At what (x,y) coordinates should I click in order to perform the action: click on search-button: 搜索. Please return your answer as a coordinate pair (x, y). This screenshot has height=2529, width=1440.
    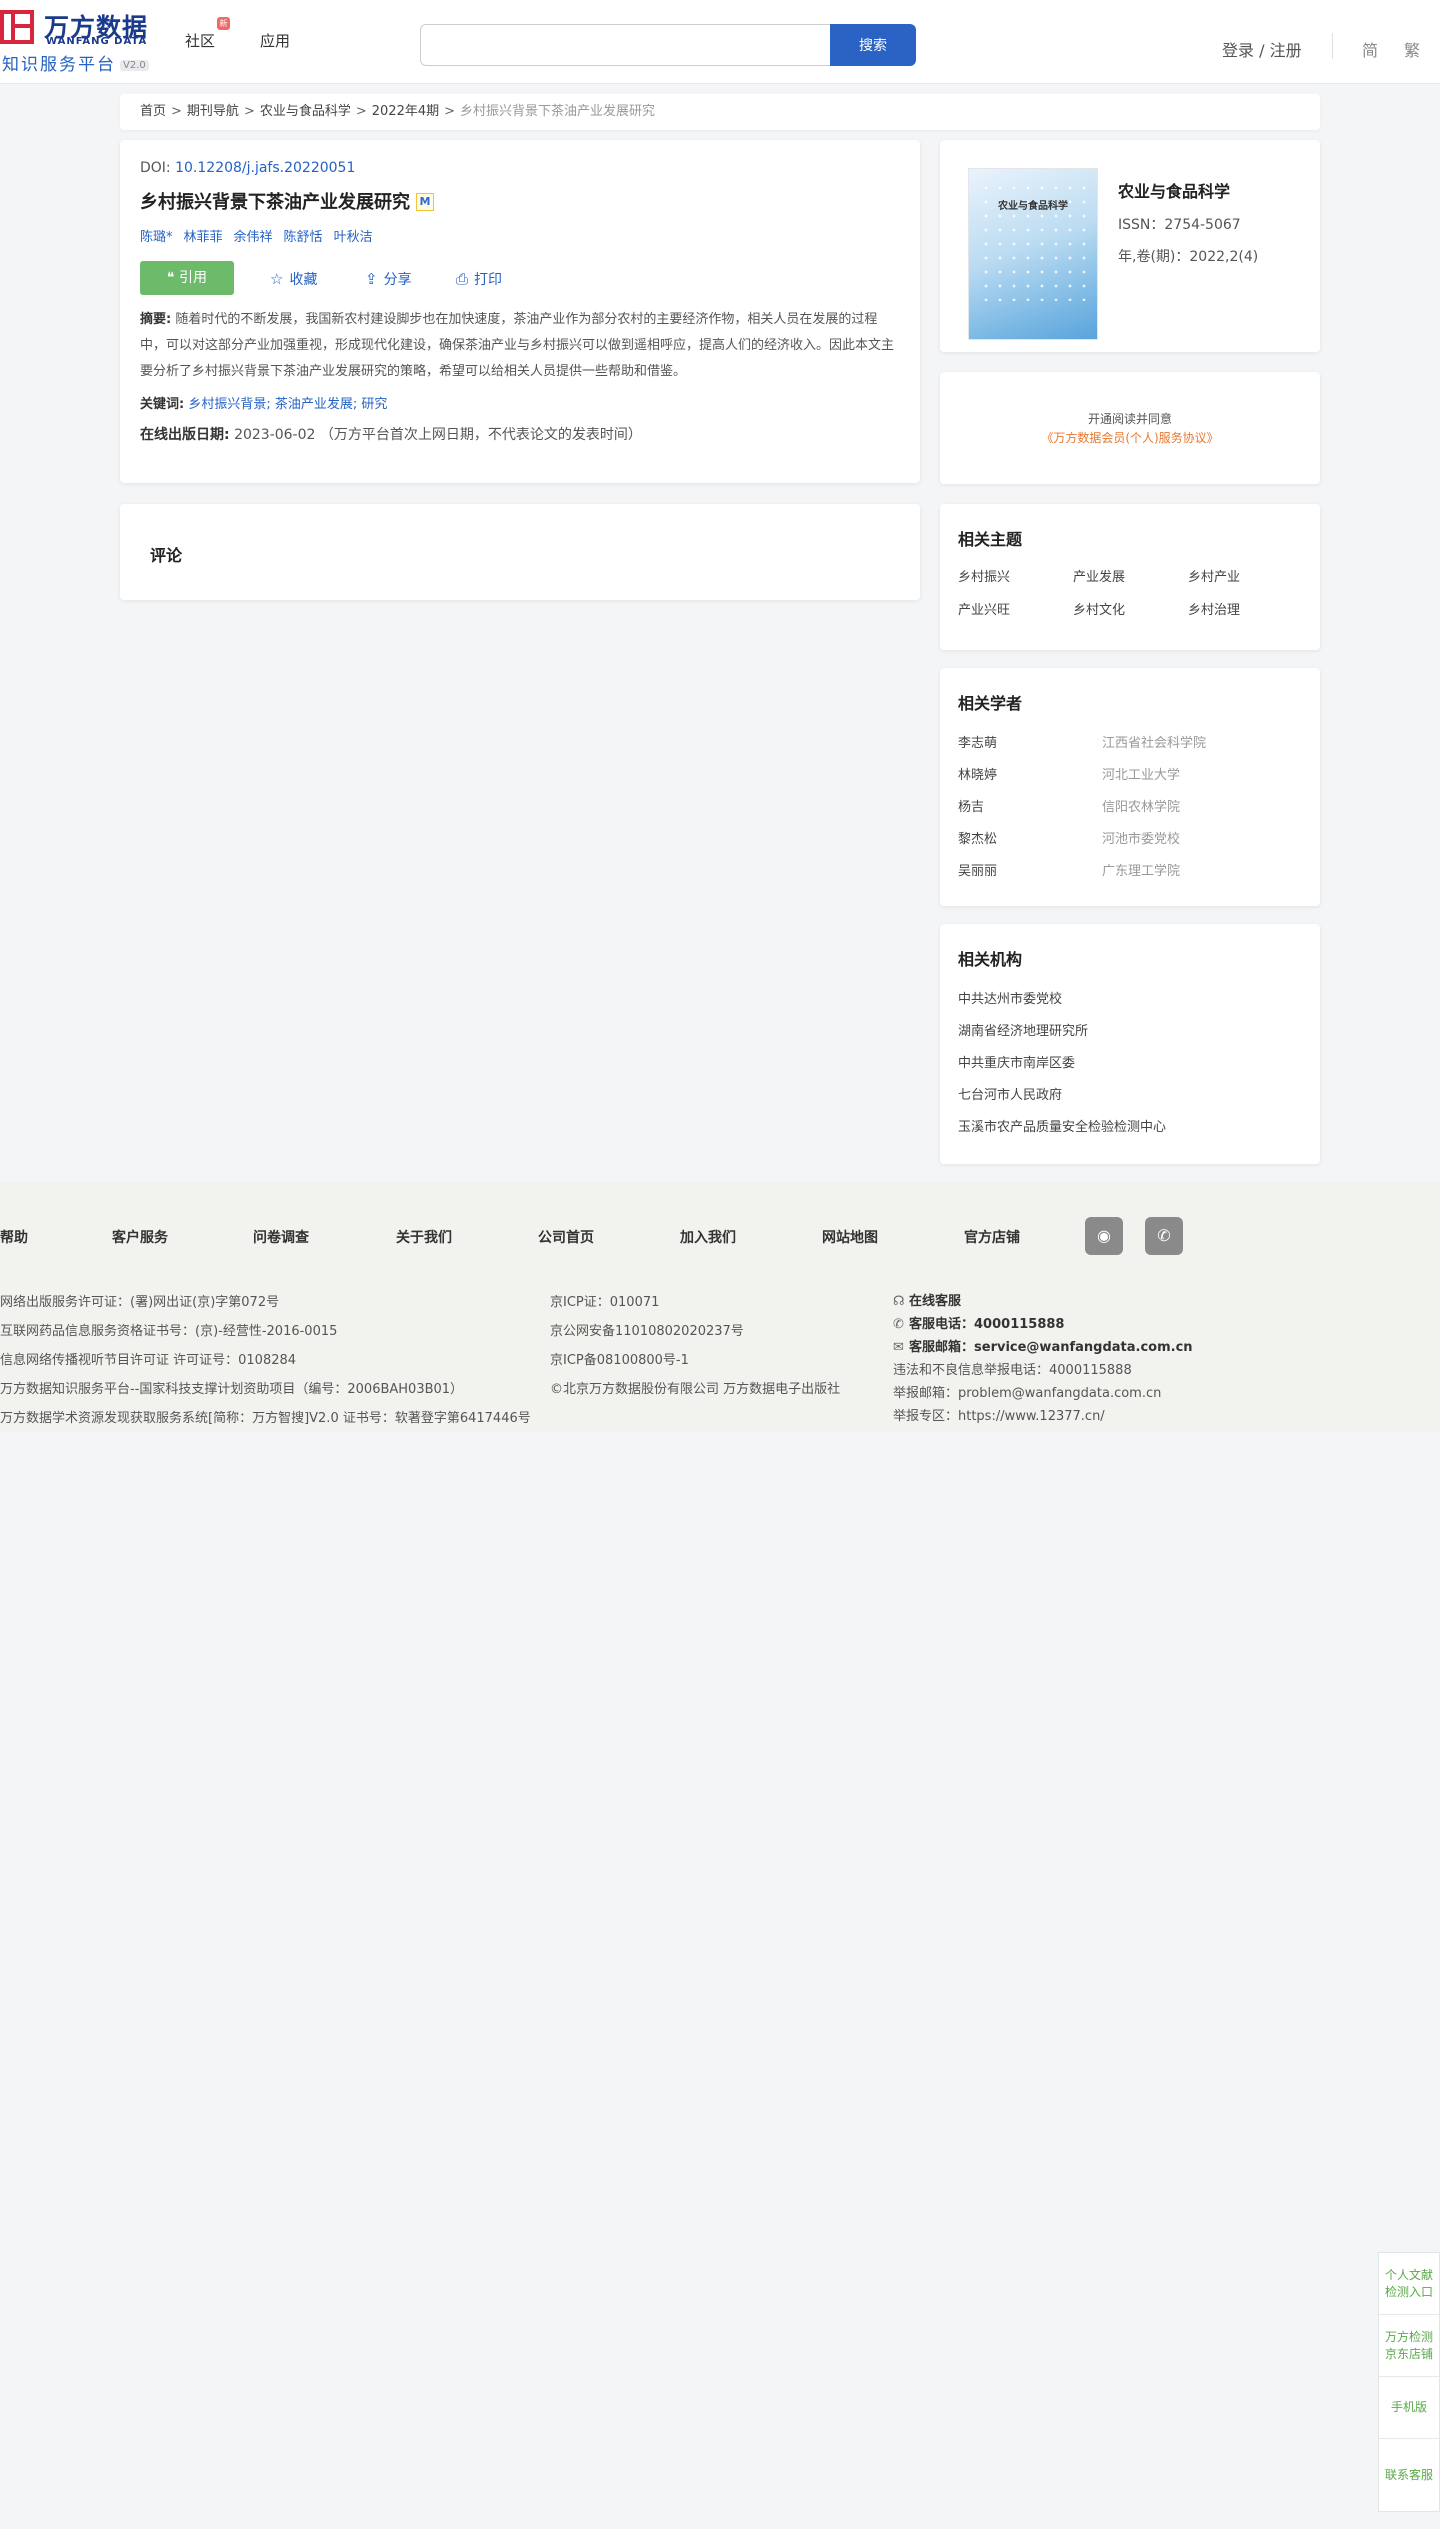
    Looking at the image, I should click on (873, 45).